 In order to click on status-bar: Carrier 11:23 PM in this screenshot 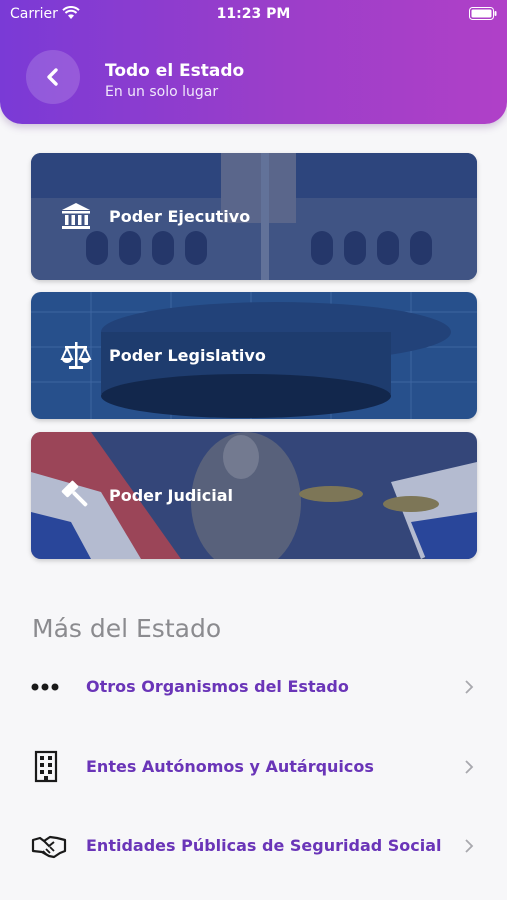, I will do `click(253, 15)`.